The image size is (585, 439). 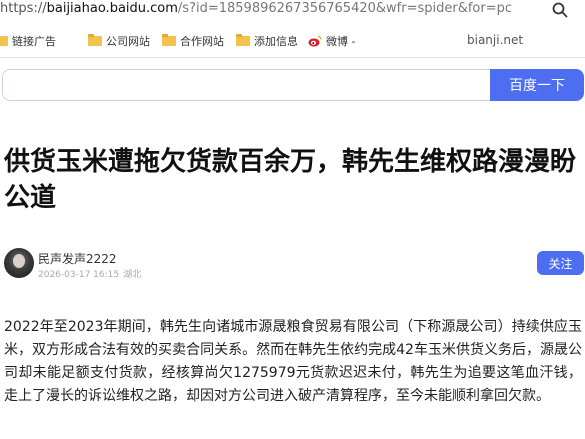 I want to click on bookmark-add-info: 添加信息, so click(x=267, y=41).